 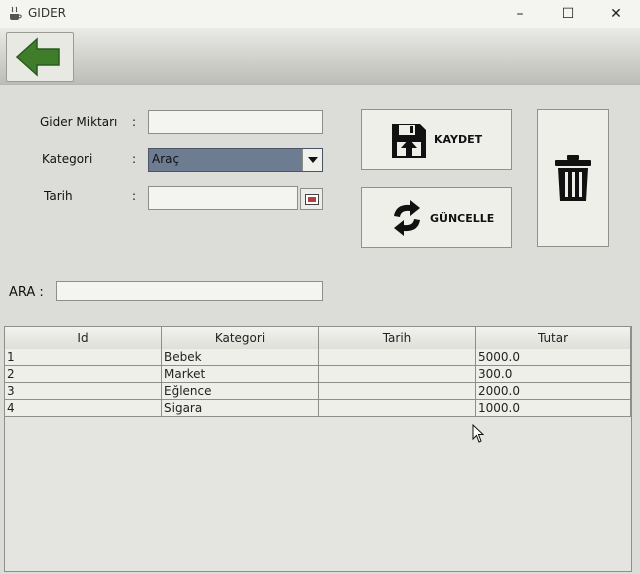 I want to click on delete-button, so click(x=573, y=178).